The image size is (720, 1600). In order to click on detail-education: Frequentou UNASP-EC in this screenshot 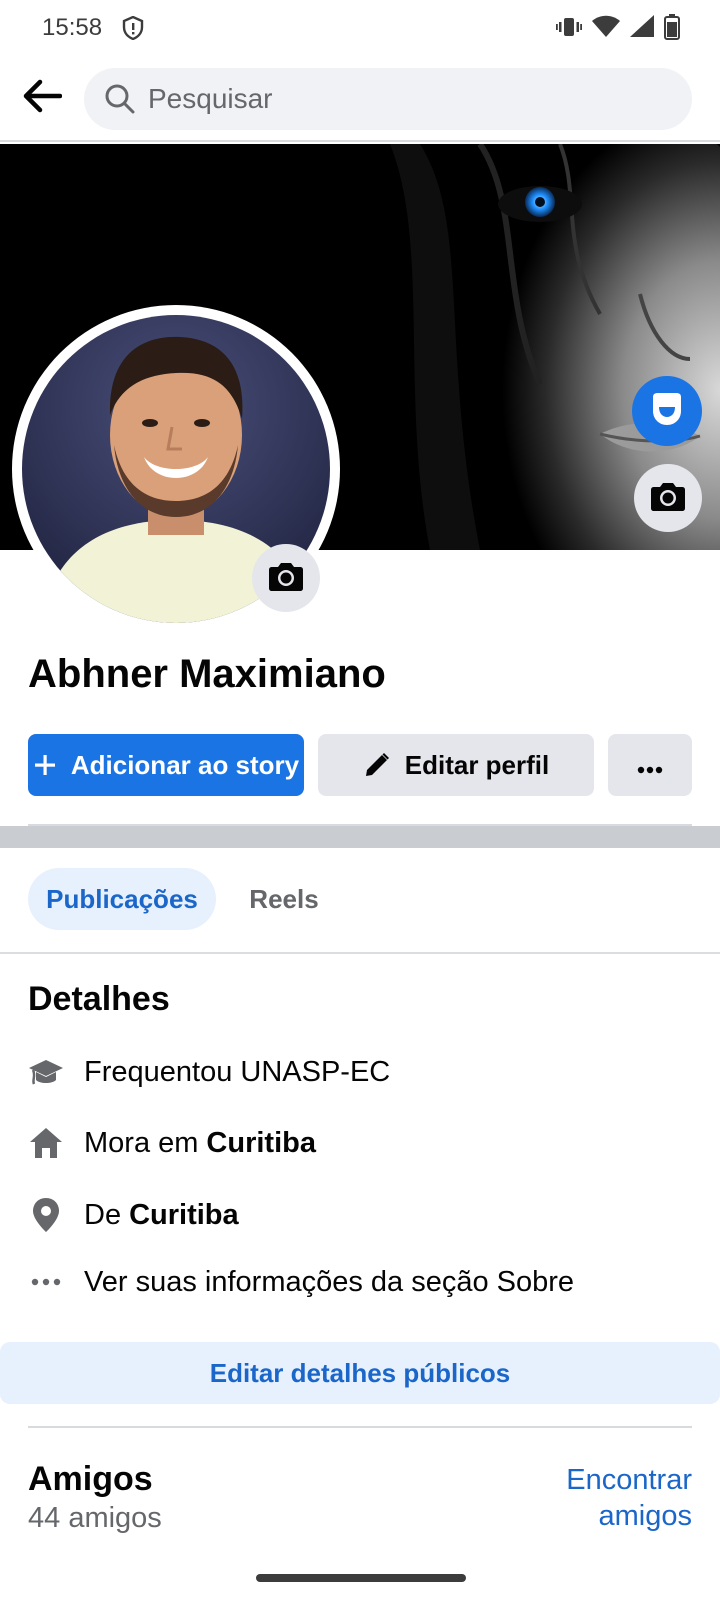, I will do `click(209, 1072)`.